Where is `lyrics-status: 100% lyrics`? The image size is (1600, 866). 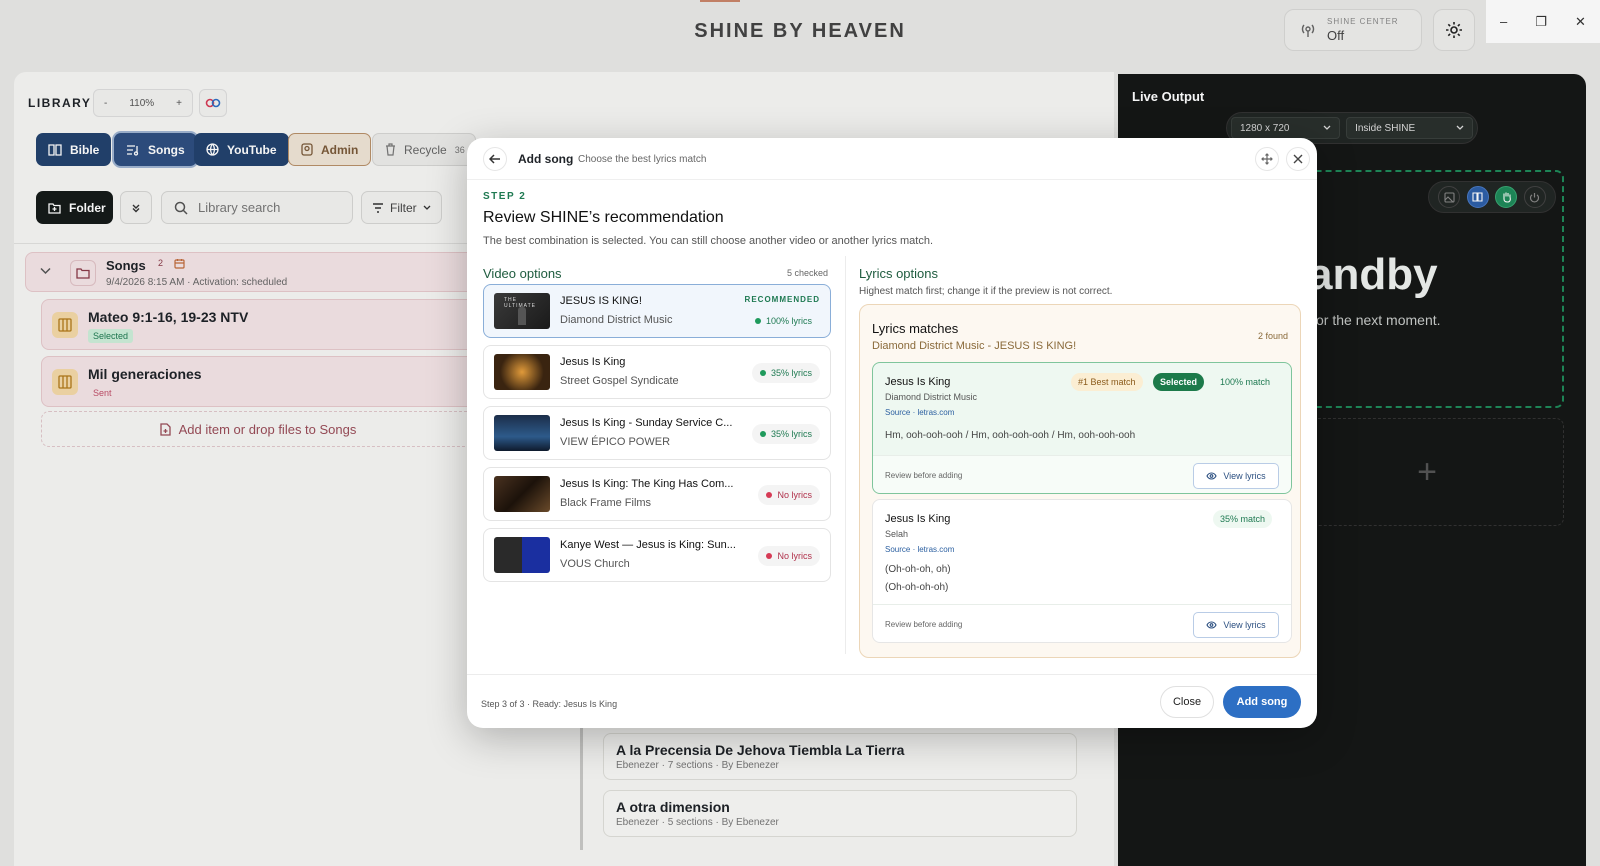 lyrics-status: 100% lyrics is located at coordinates (783, 321).